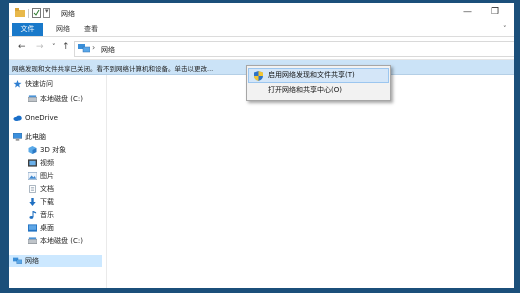 This screenshot has width=520, height=293. I want to click on back-button: ←, so click(22, 47).